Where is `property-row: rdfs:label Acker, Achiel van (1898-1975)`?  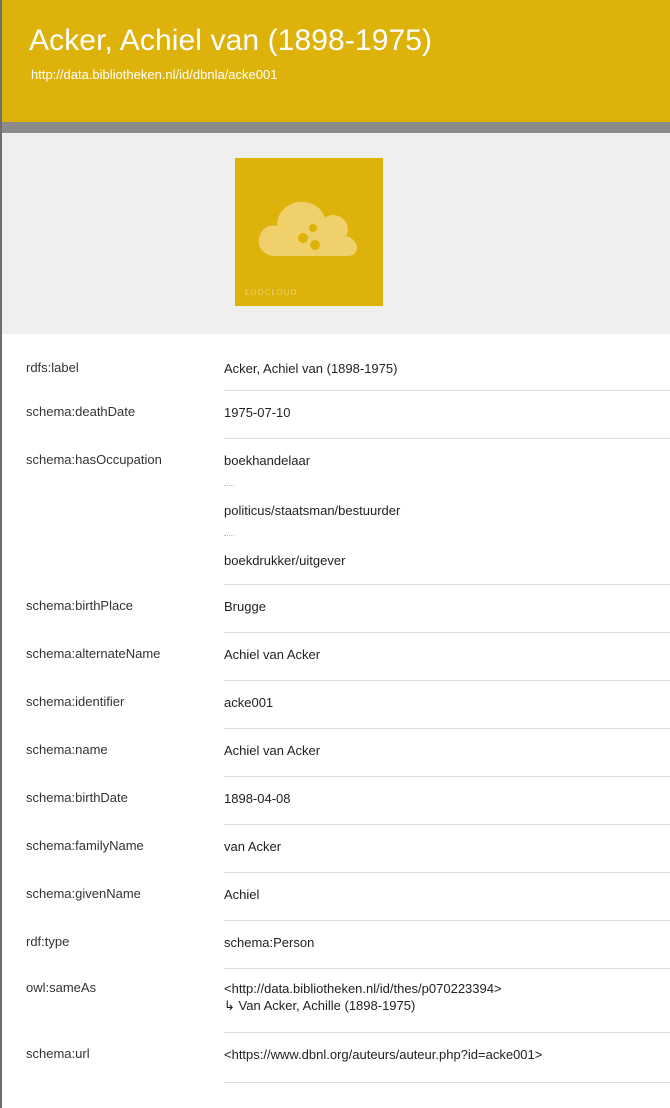 property-row: rdfs:label Acker, Achiel van (1898-1975) is located at coordinates (336, 368).